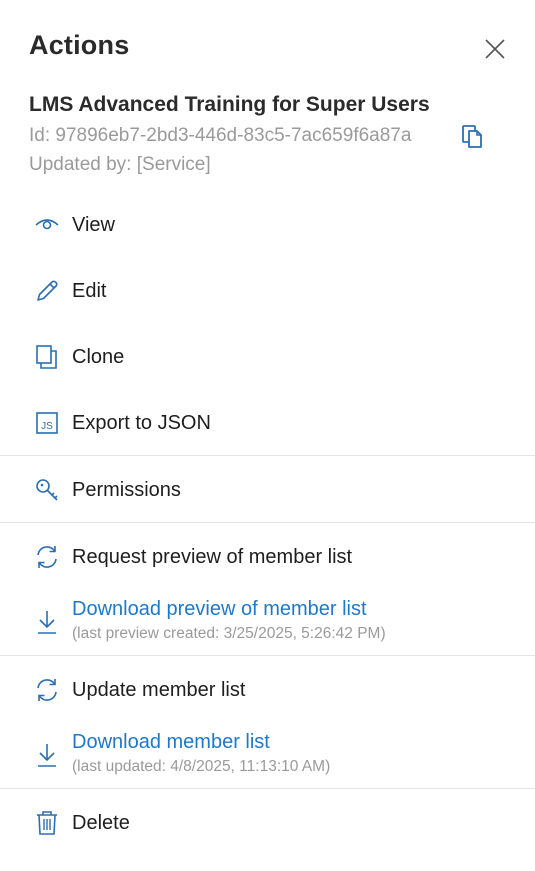 This screenshot has height=871, width=535. What do you see at coordinates (47, 357) in the screenshot?
I see `clone-icon` at bounding box center [47, 357].